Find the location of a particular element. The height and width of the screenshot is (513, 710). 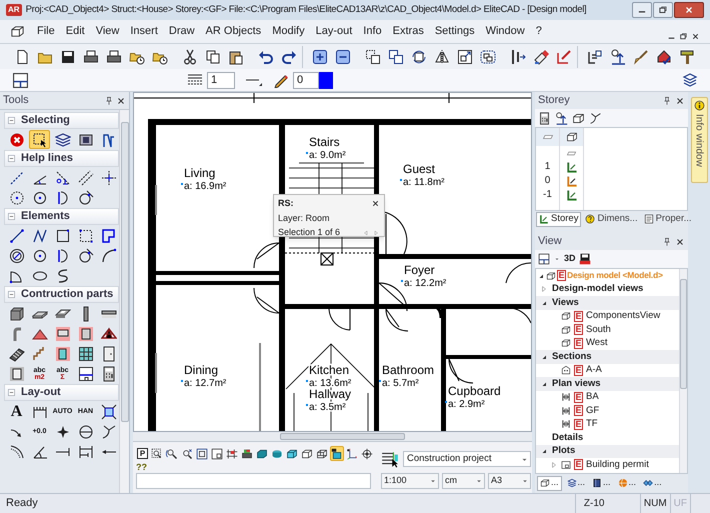

circle-icon is located at coordinates (40, 256).